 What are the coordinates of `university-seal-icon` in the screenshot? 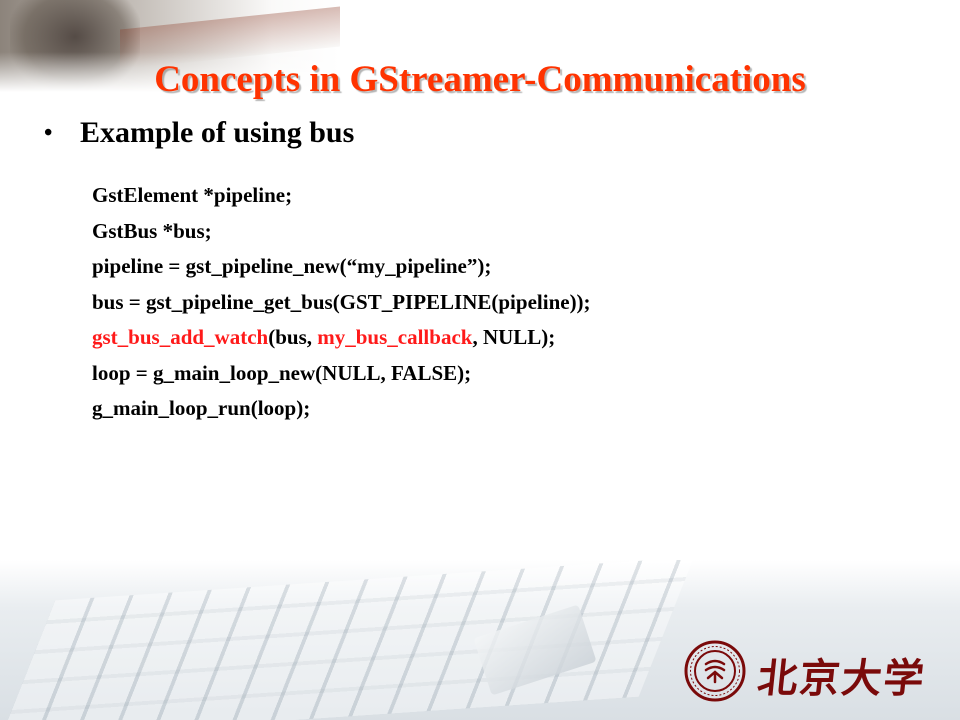 It's located at (715, 671).